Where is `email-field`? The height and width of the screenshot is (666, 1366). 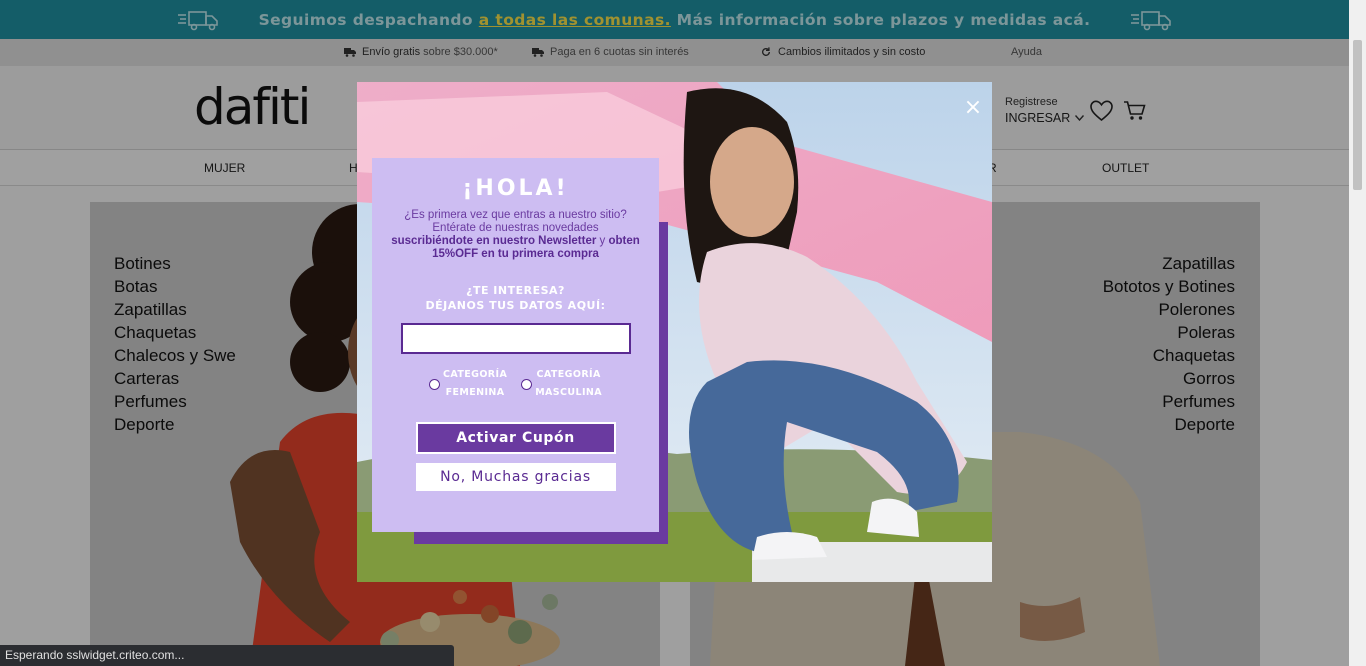
email-field is located at coordinates (515, 338).